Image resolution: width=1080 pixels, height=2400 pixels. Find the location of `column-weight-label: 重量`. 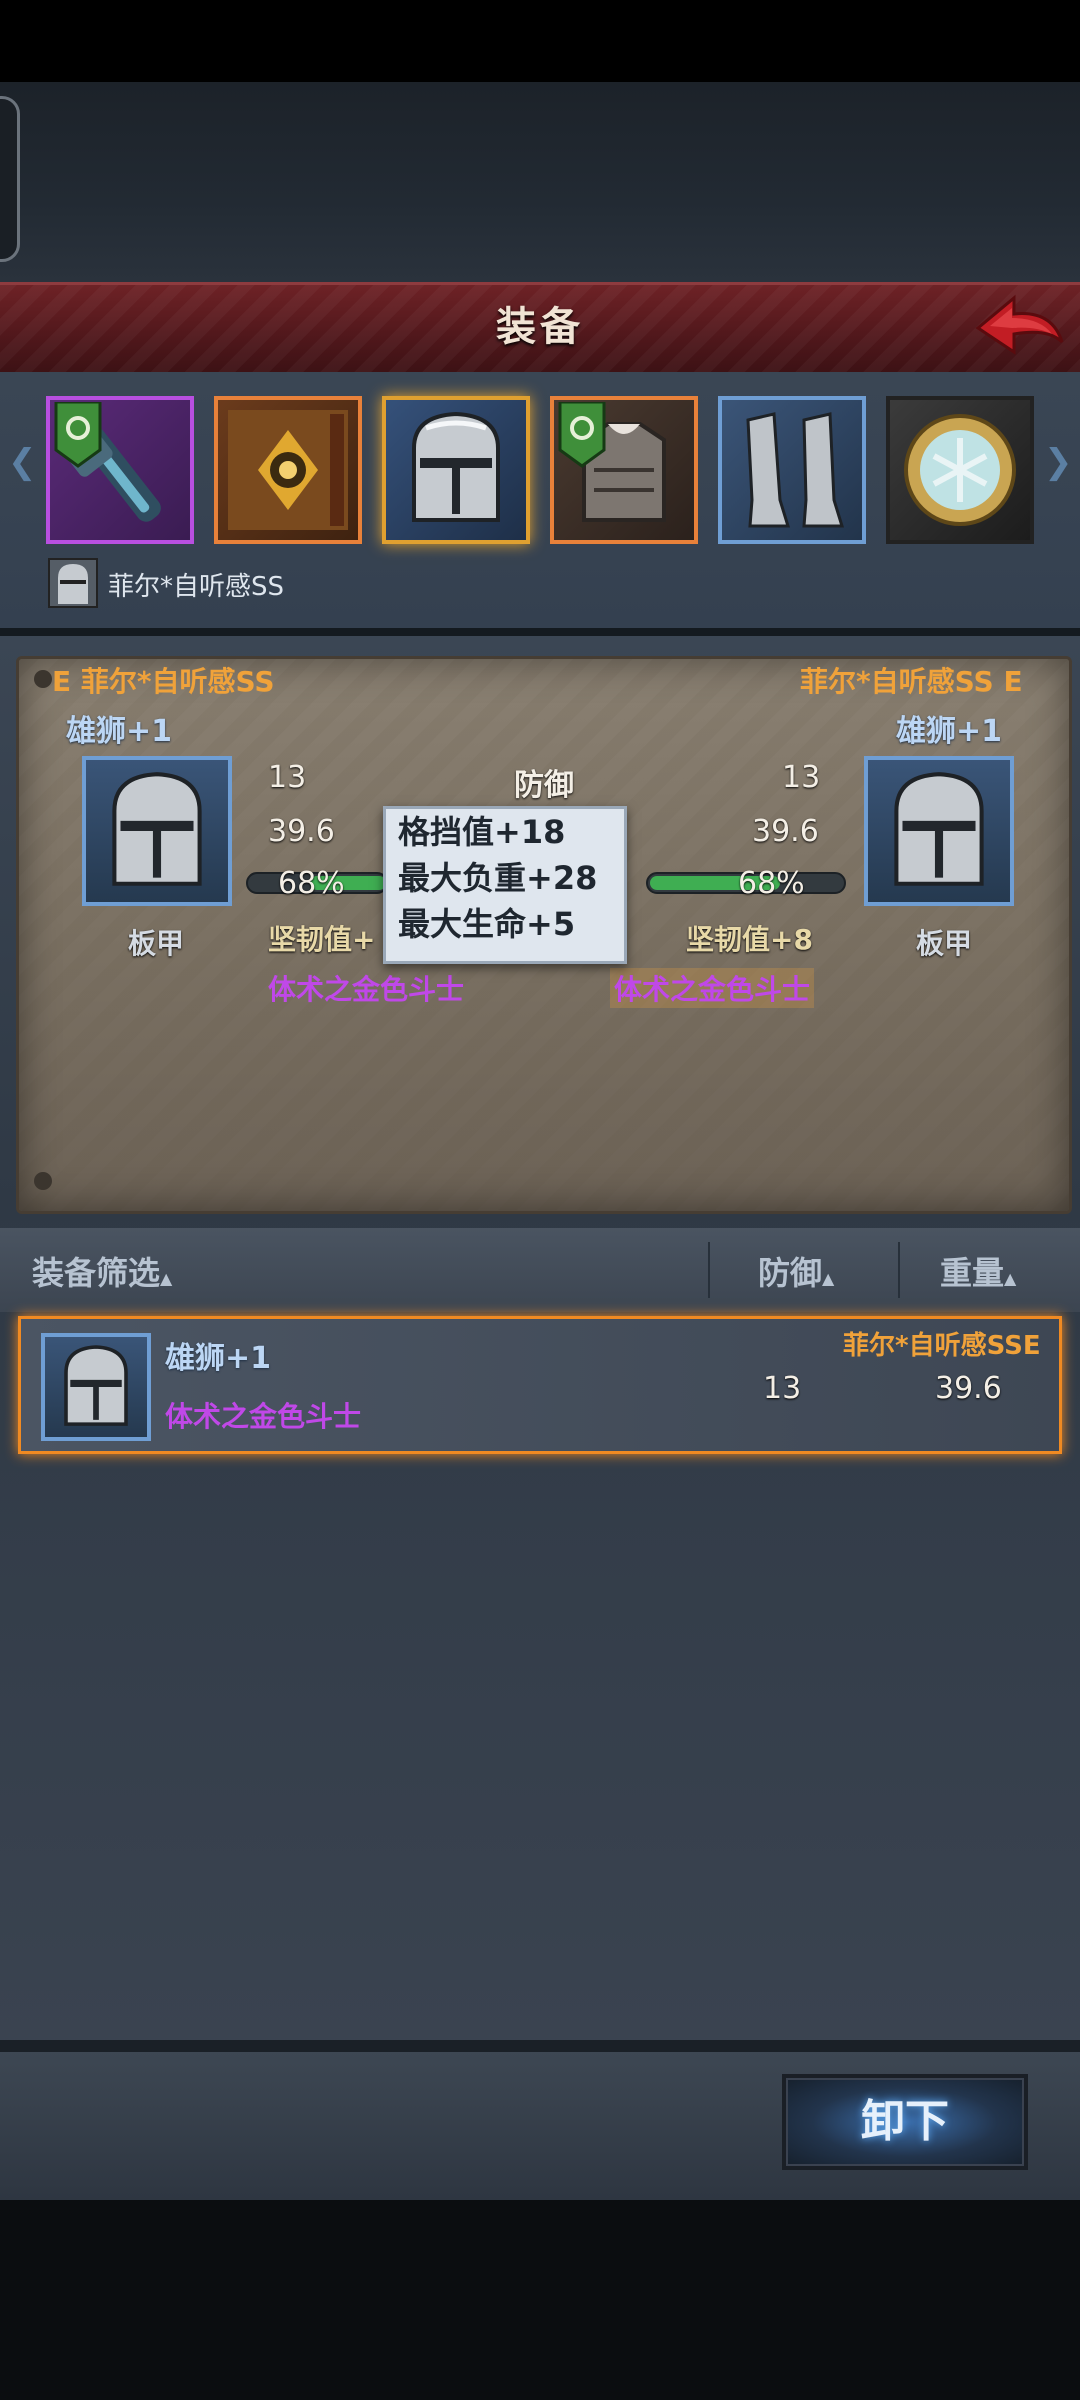

column-weight-label: 重量 is located at coordinates (972, 1273).